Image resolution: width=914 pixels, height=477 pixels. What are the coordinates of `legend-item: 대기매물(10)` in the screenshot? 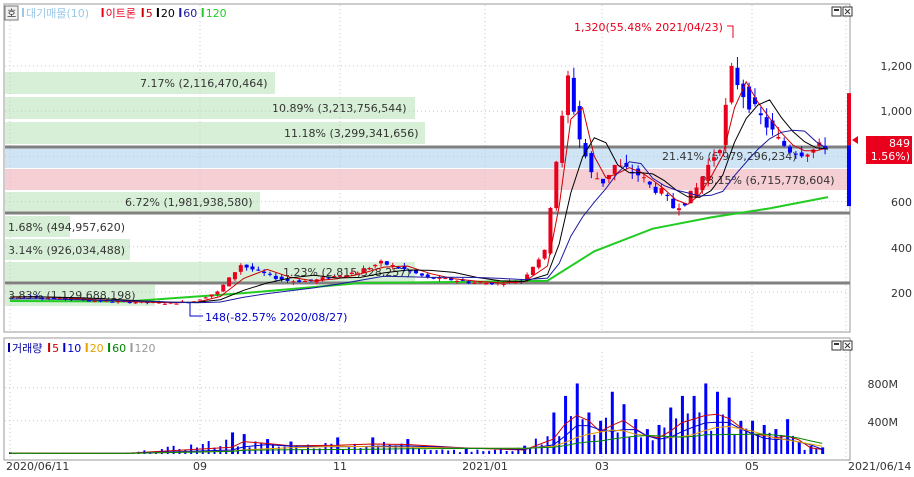 It's located at (57, 13).